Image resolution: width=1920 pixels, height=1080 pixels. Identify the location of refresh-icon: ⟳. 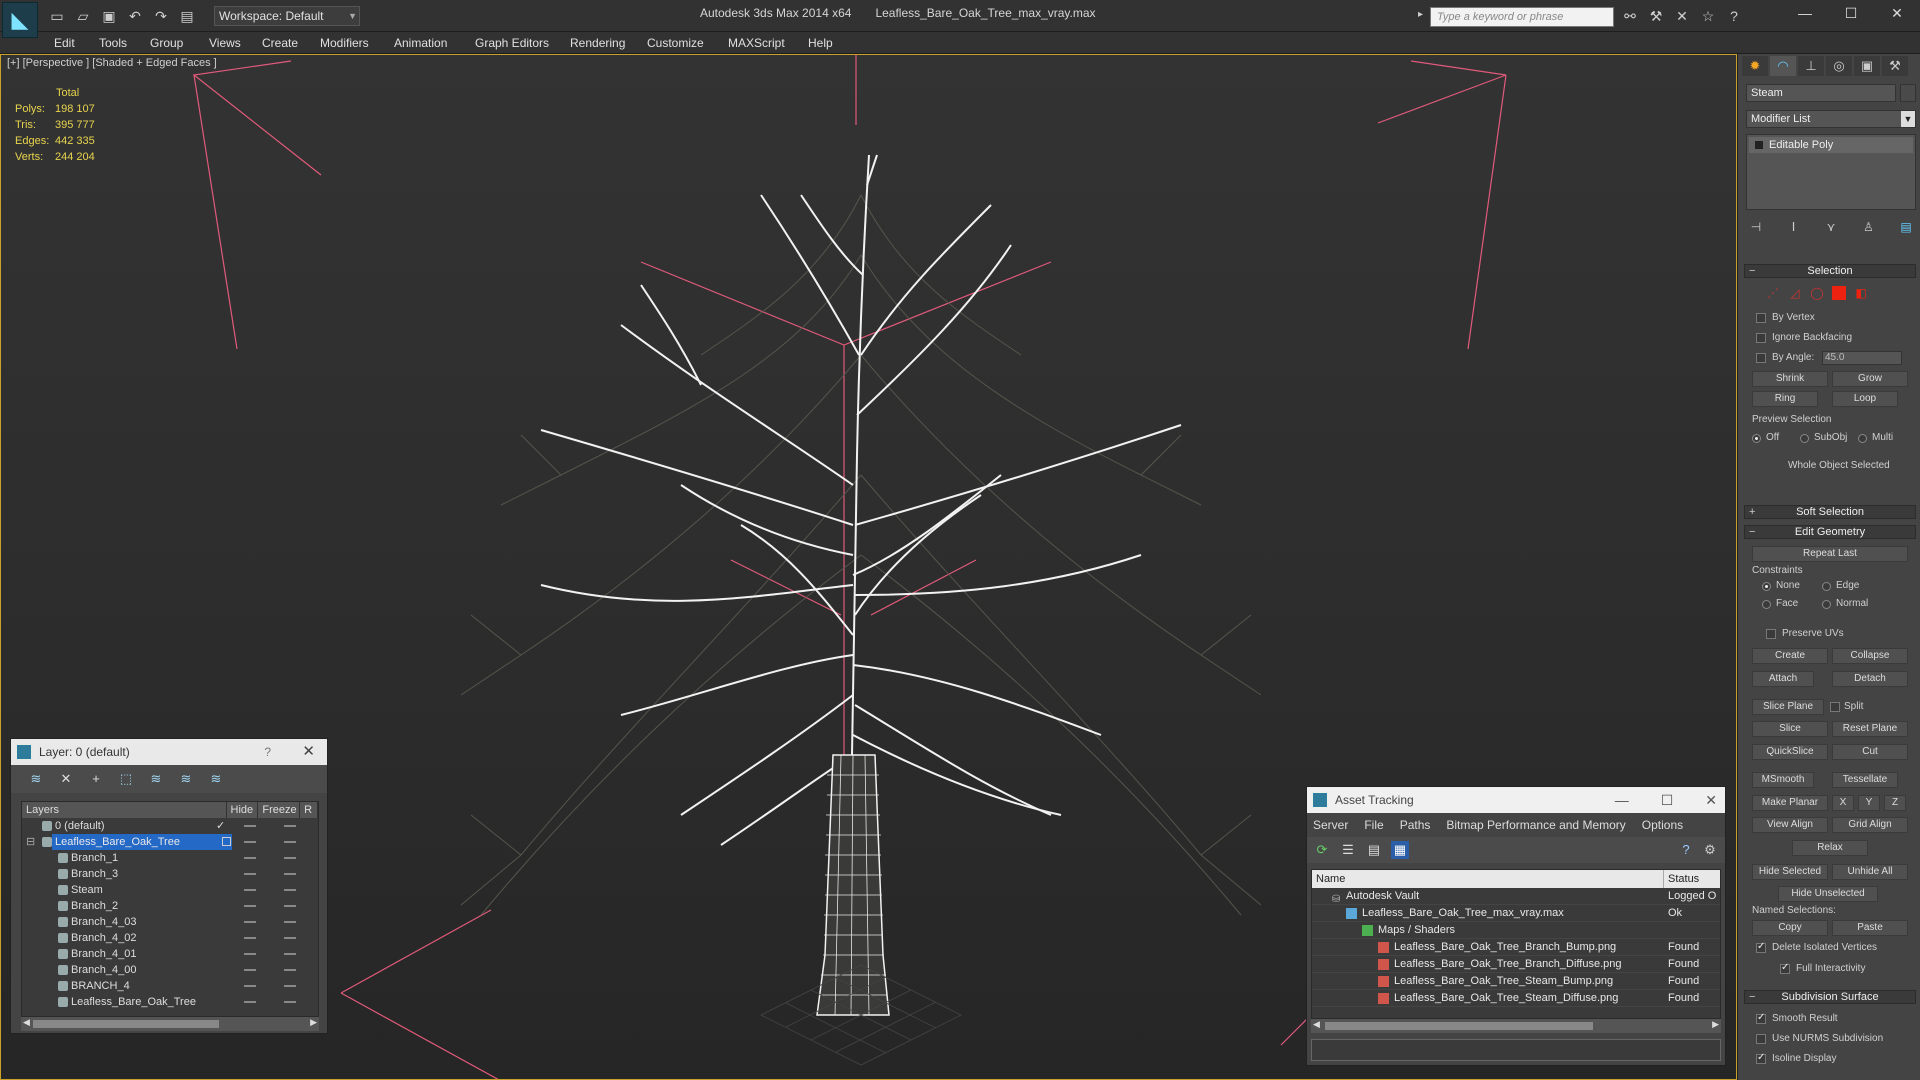
(1322, 850).